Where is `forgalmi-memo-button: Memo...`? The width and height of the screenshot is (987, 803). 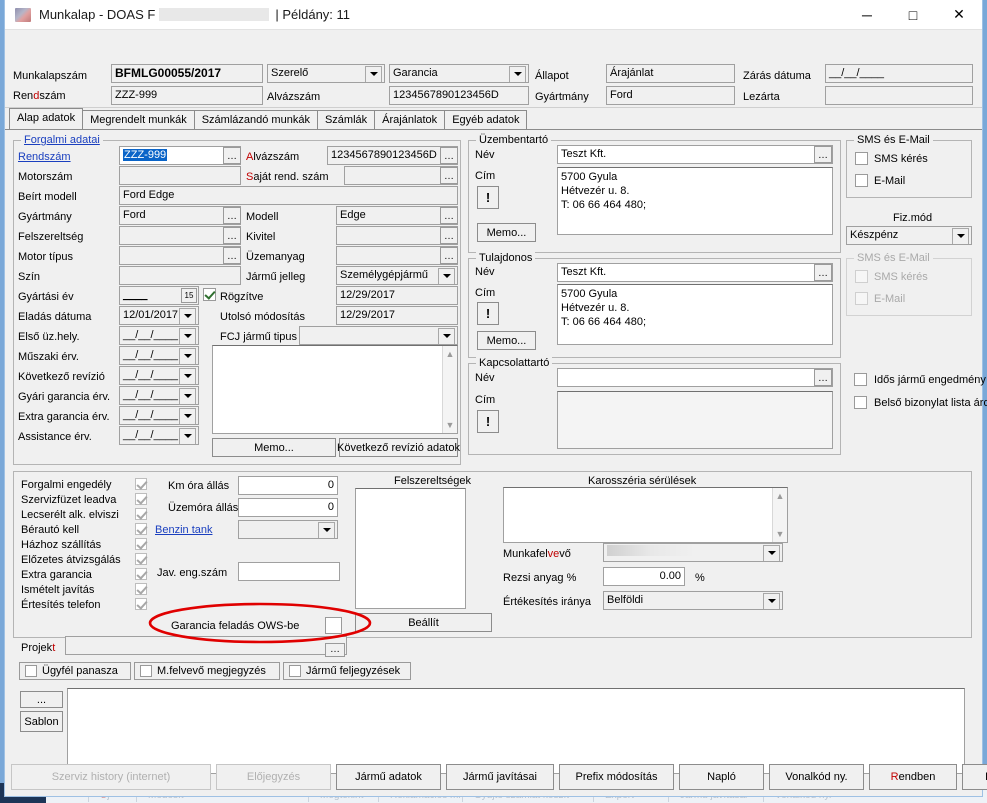 forgalmi-memo-button: Memo... is located at coordinates (274, 447).